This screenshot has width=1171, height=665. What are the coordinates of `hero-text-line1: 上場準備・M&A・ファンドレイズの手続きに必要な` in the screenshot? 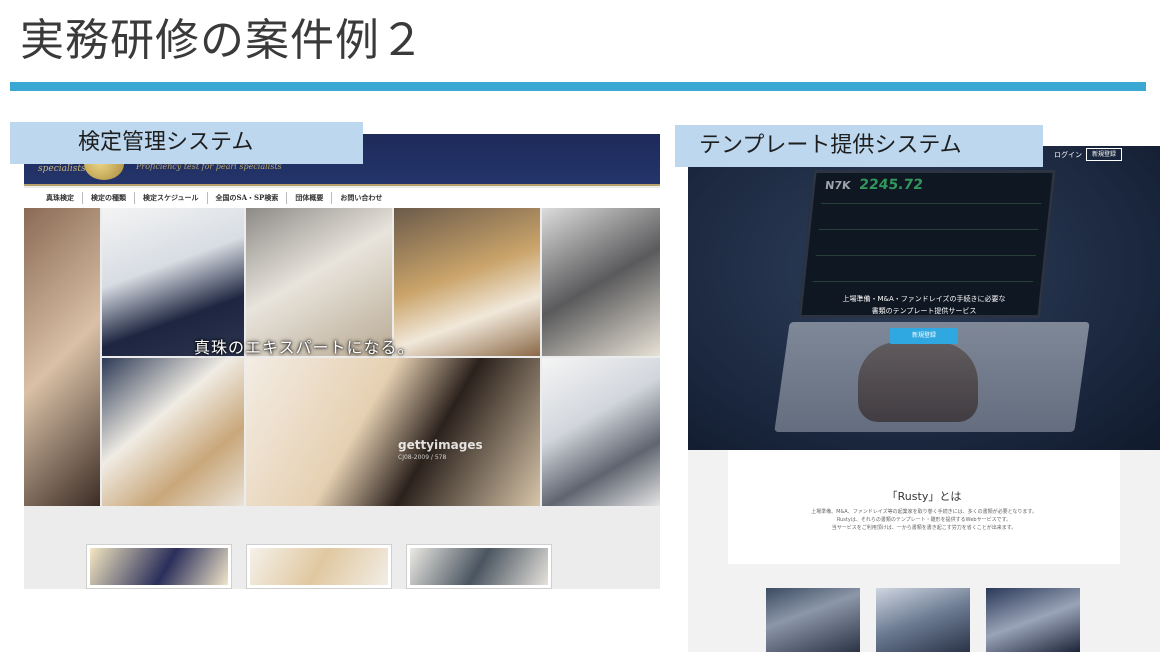 It's located at (924, 299).